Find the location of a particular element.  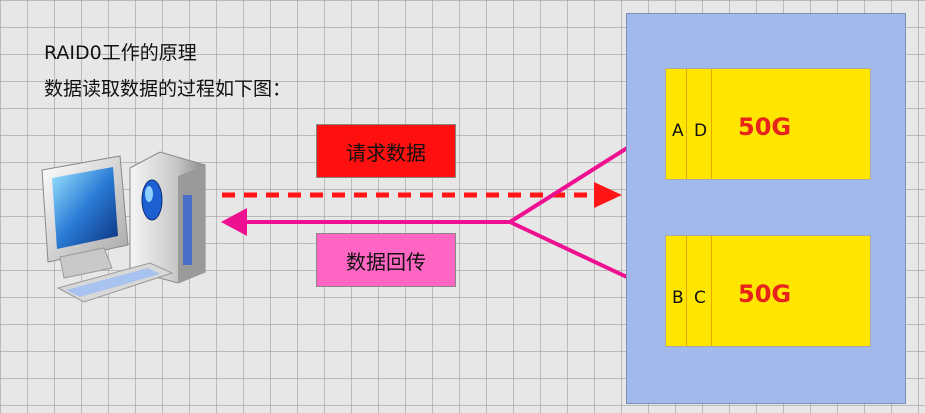

disk-2-block-b: B is located at coordinates (678, 298).